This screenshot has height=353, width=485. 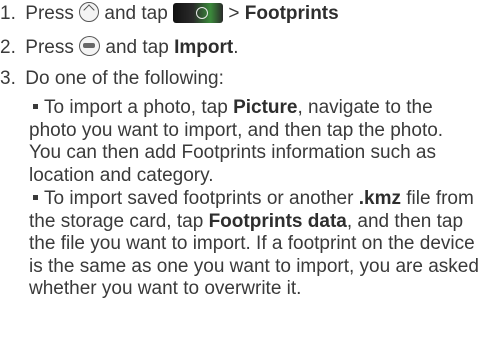 What do you see at coordinates (90, 46) in the screenshot?
I see `menu-icon` at bounding box center [90, 46].